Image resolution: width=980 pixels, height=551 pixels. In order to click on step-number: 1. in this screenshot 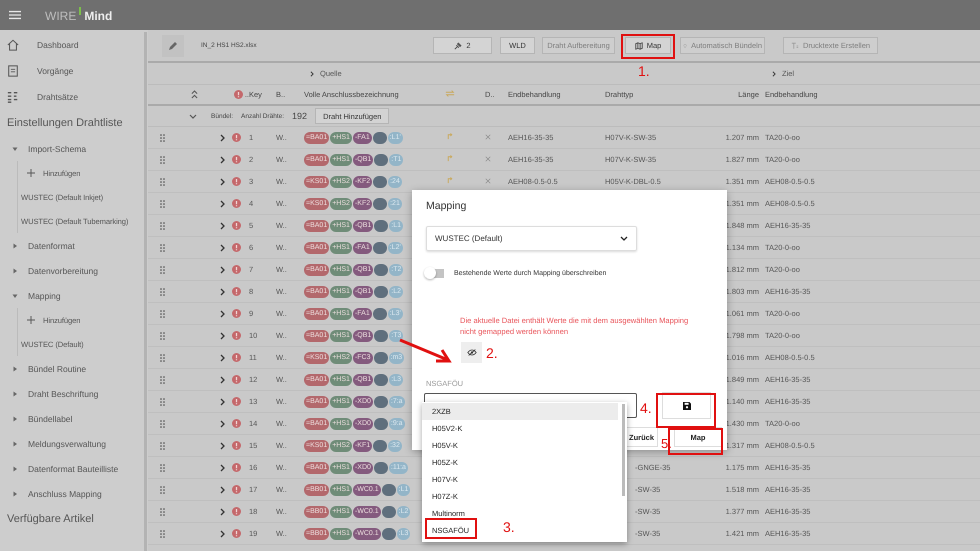, I will do `click(644, 71)`.